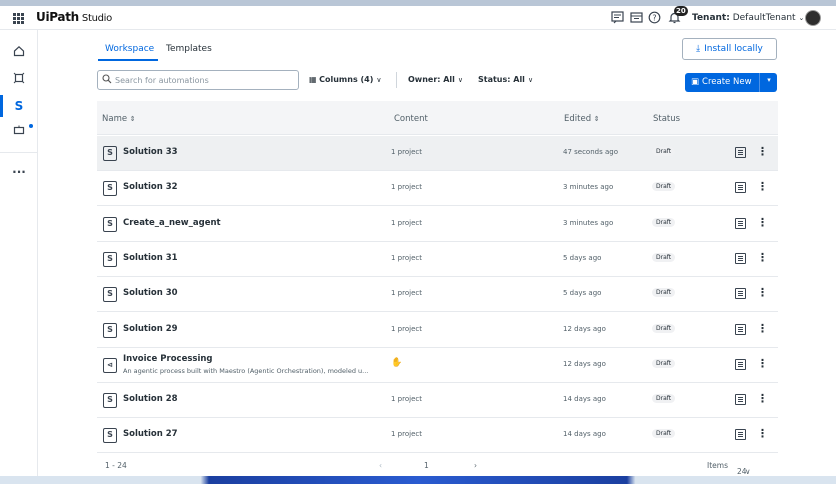  What do you see at coordinates (437, 401) in the screenshot?
I see `table-row: S Solution 28 1 project 14 days ago Draft ⋮` at bounding box center [437, 401].